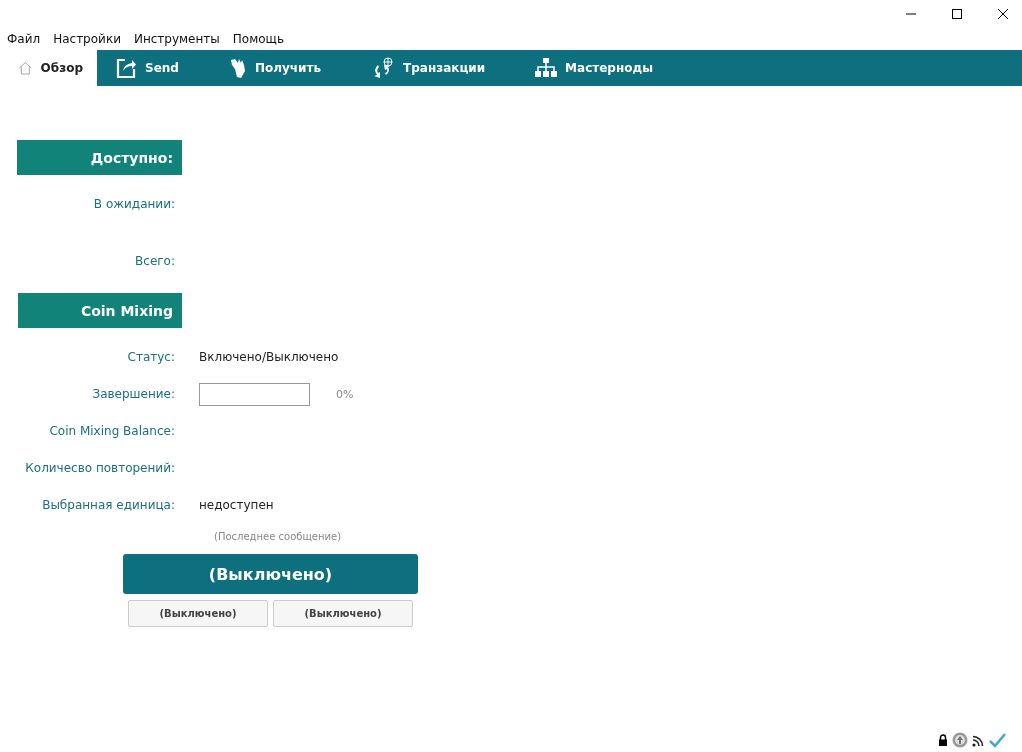 Image resolution: width=1022 pixels, height=752 pixels. I want to click on status-value: Включено/Выключено, so click(269, 357).